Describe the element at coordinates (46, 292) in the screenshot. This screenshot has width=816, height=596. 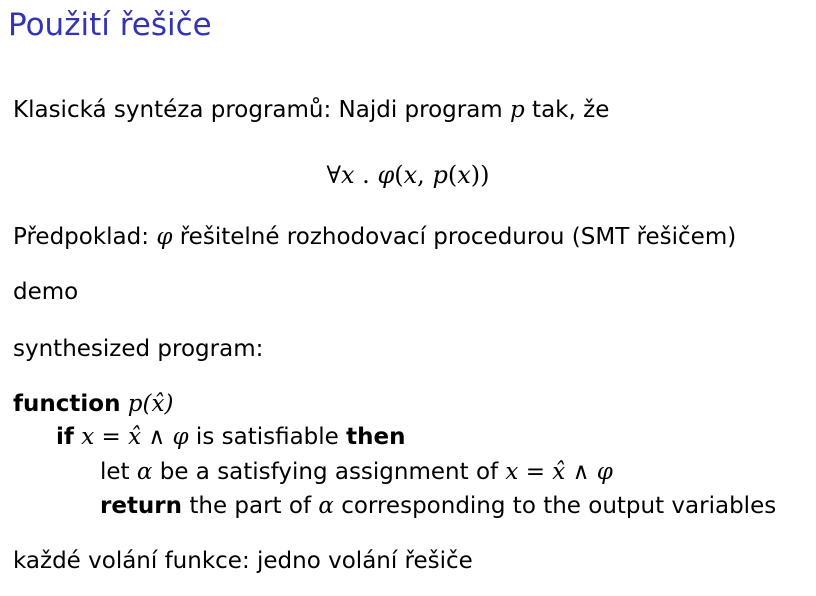
I see `demo-line: demo` at that location.